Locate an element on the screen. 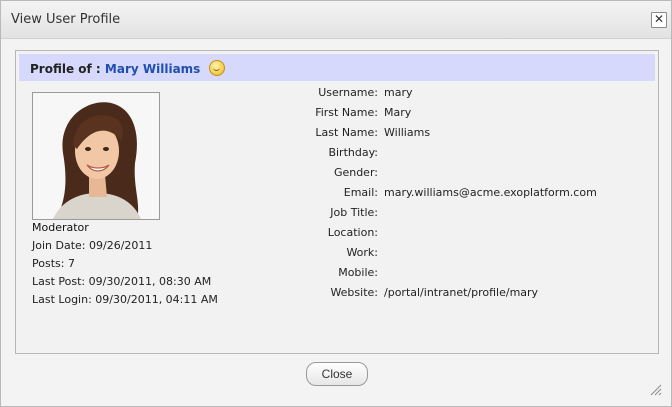 This screenshot has width=672, height=407. field-row-gender: Gender: is located at coordinates (426, 173).